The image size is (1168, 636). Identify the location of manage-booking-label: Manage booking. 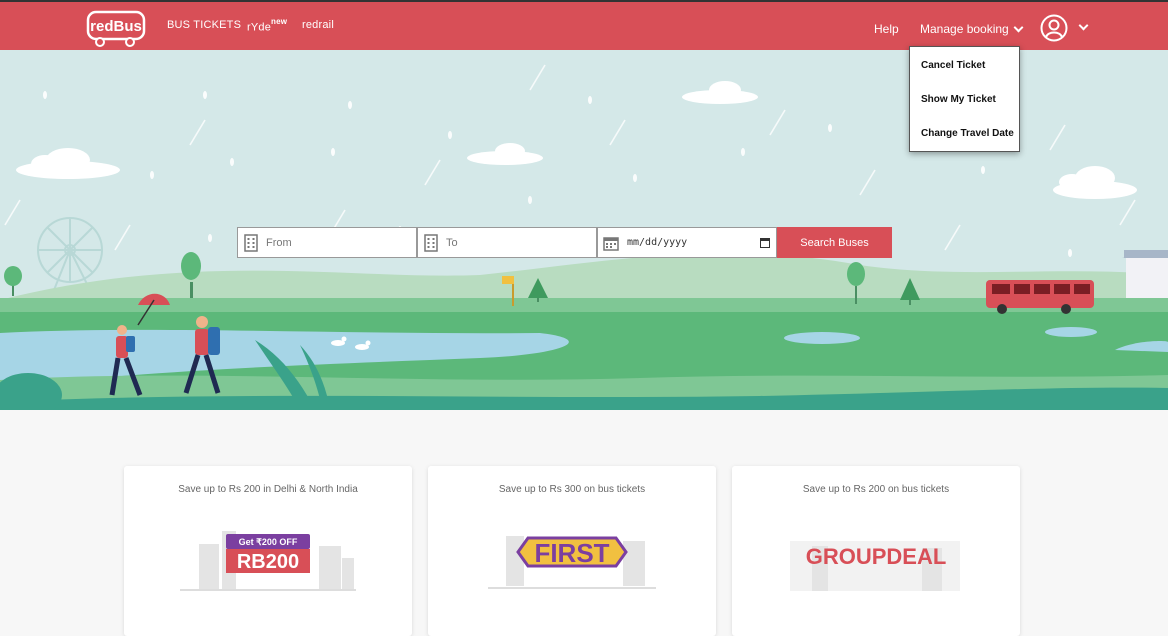
(964, 29).